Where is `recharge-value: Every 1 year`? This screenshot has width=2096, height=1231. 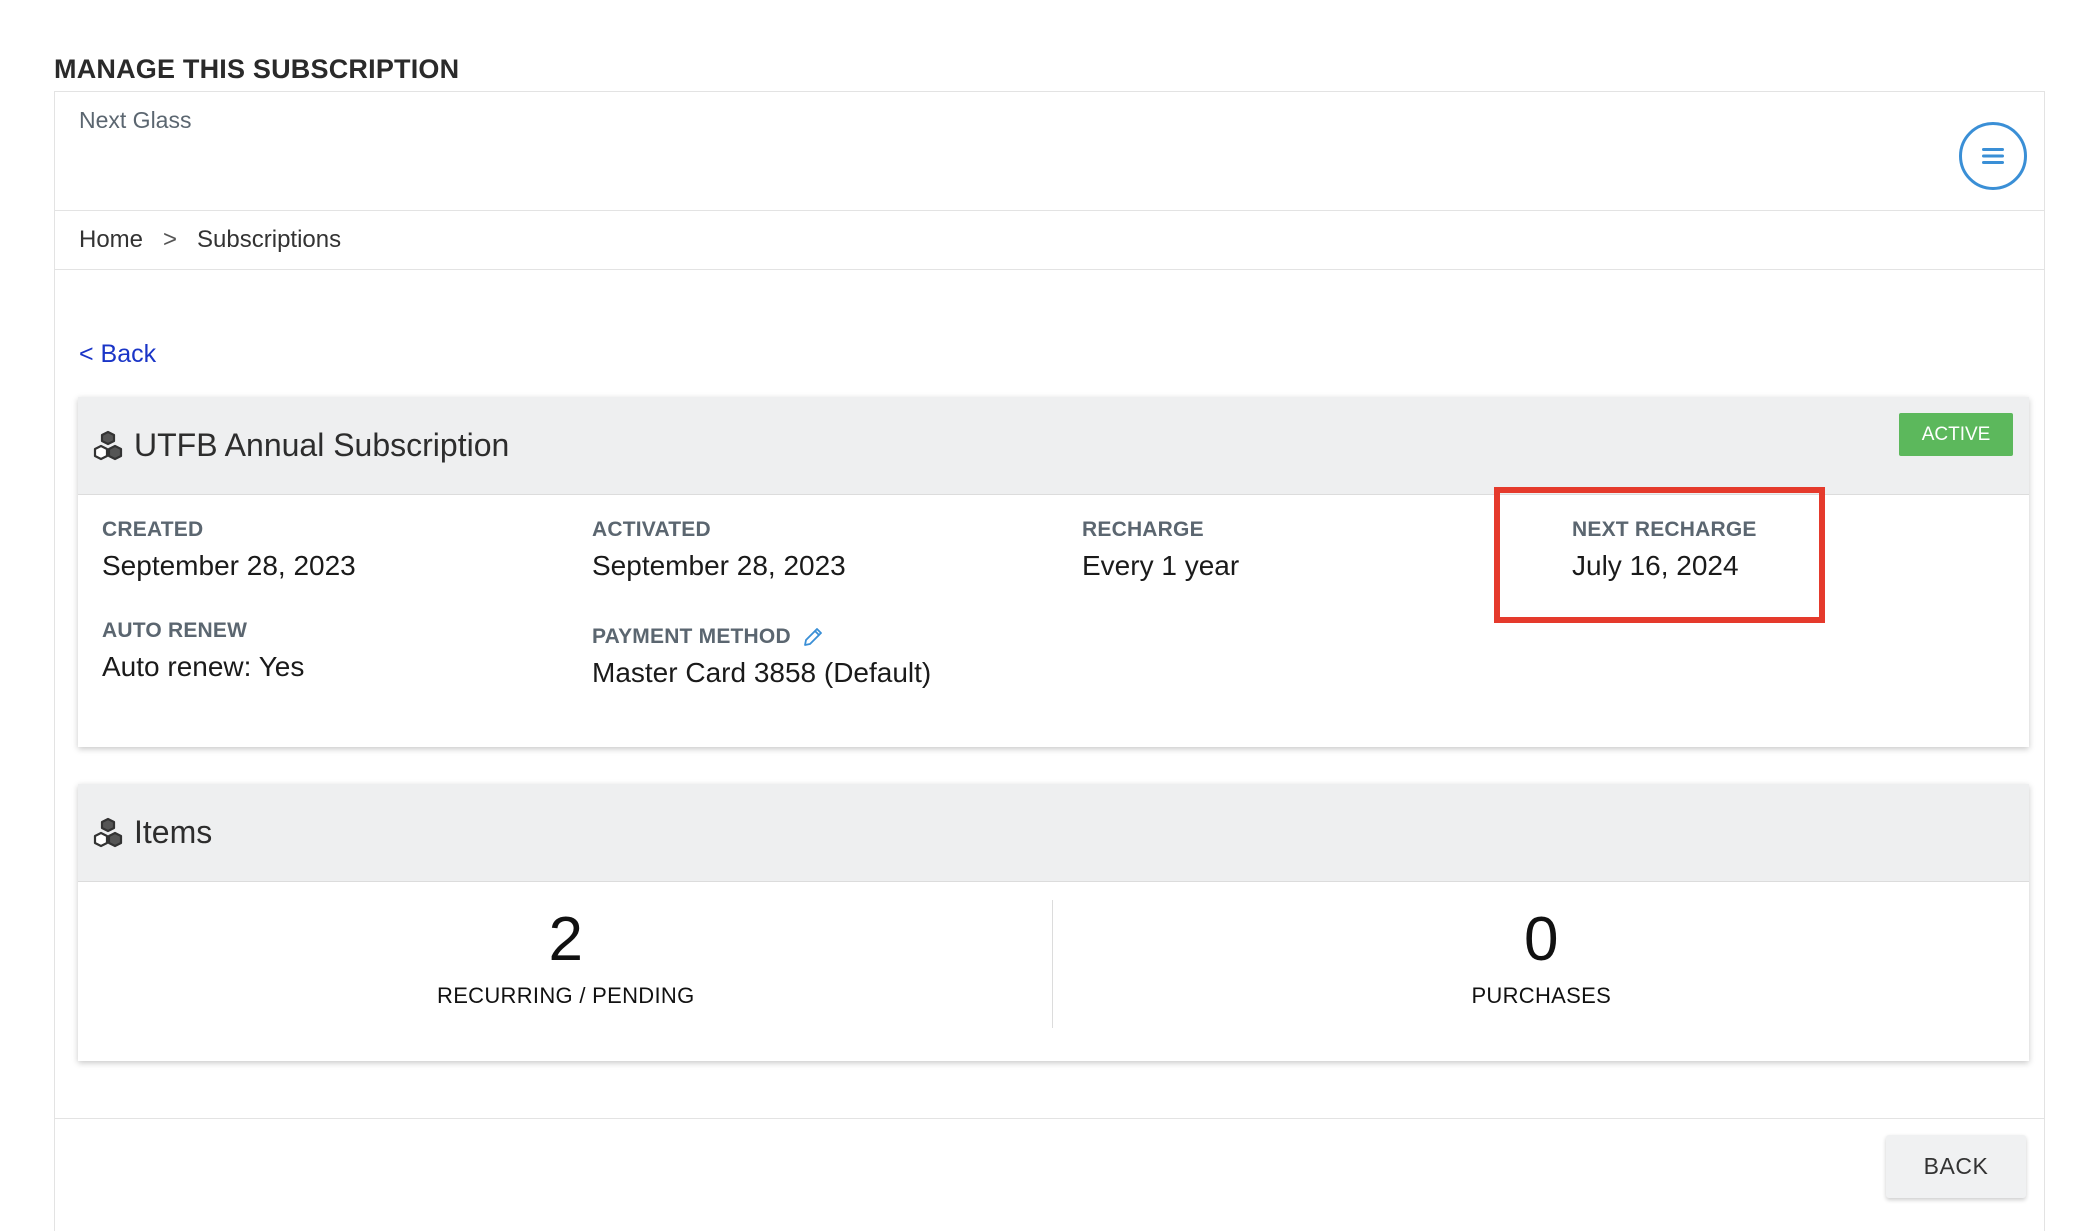 recharge-value: Every 1 year is located at coordinates (1161, 565).